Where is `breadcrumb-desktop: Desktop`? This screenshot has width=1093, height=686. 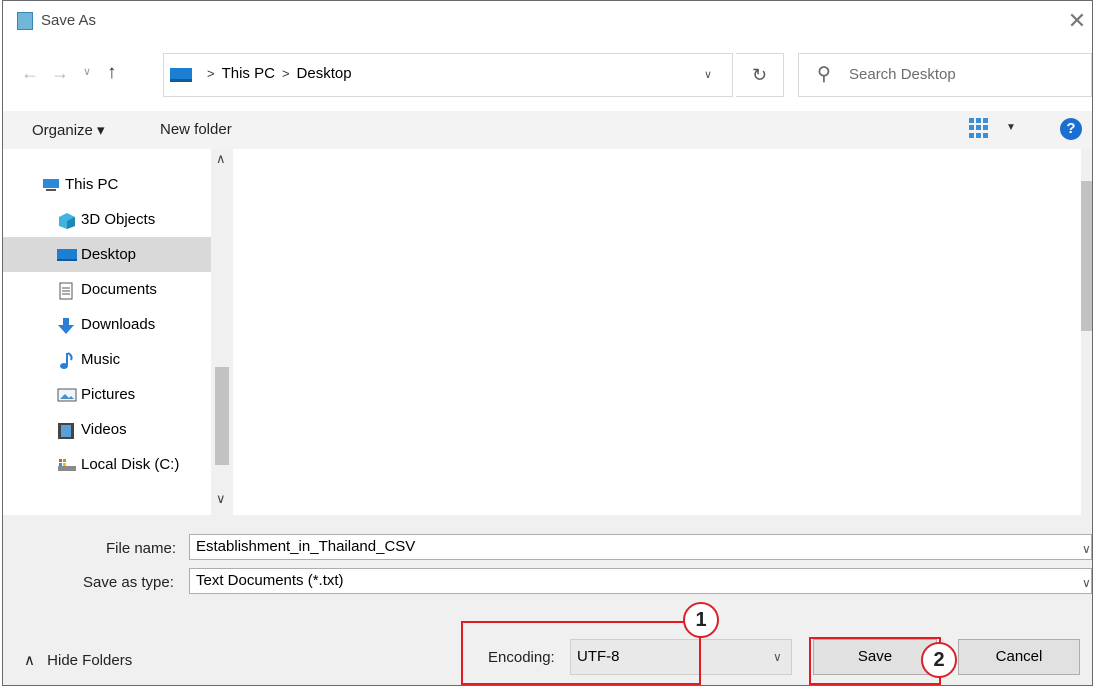
breadcrumb-desktop: Desktop is located at coordinates (324, 73).